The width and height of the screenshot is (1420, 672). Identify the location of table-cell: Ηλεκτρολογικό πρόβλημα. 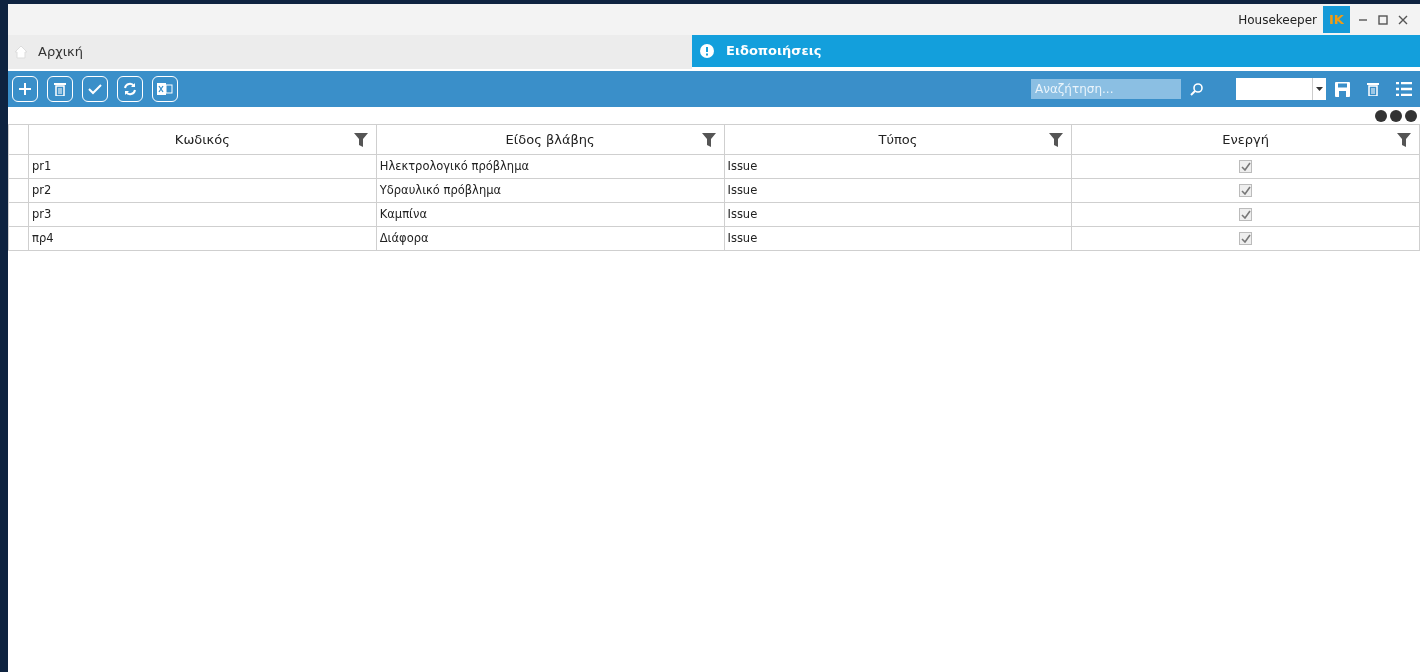
(454, 165).